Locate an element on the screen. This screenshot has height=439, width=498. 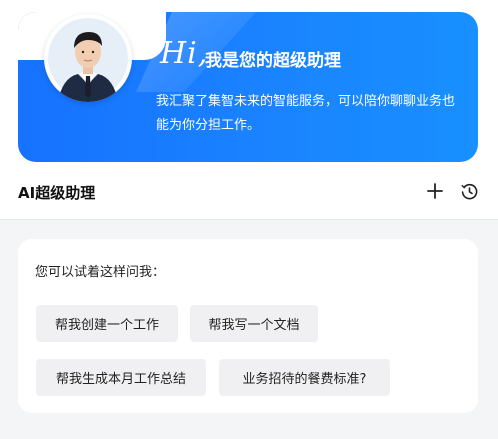
banner-title: 我是您的超级助理 is located at coordinates (273, 61).